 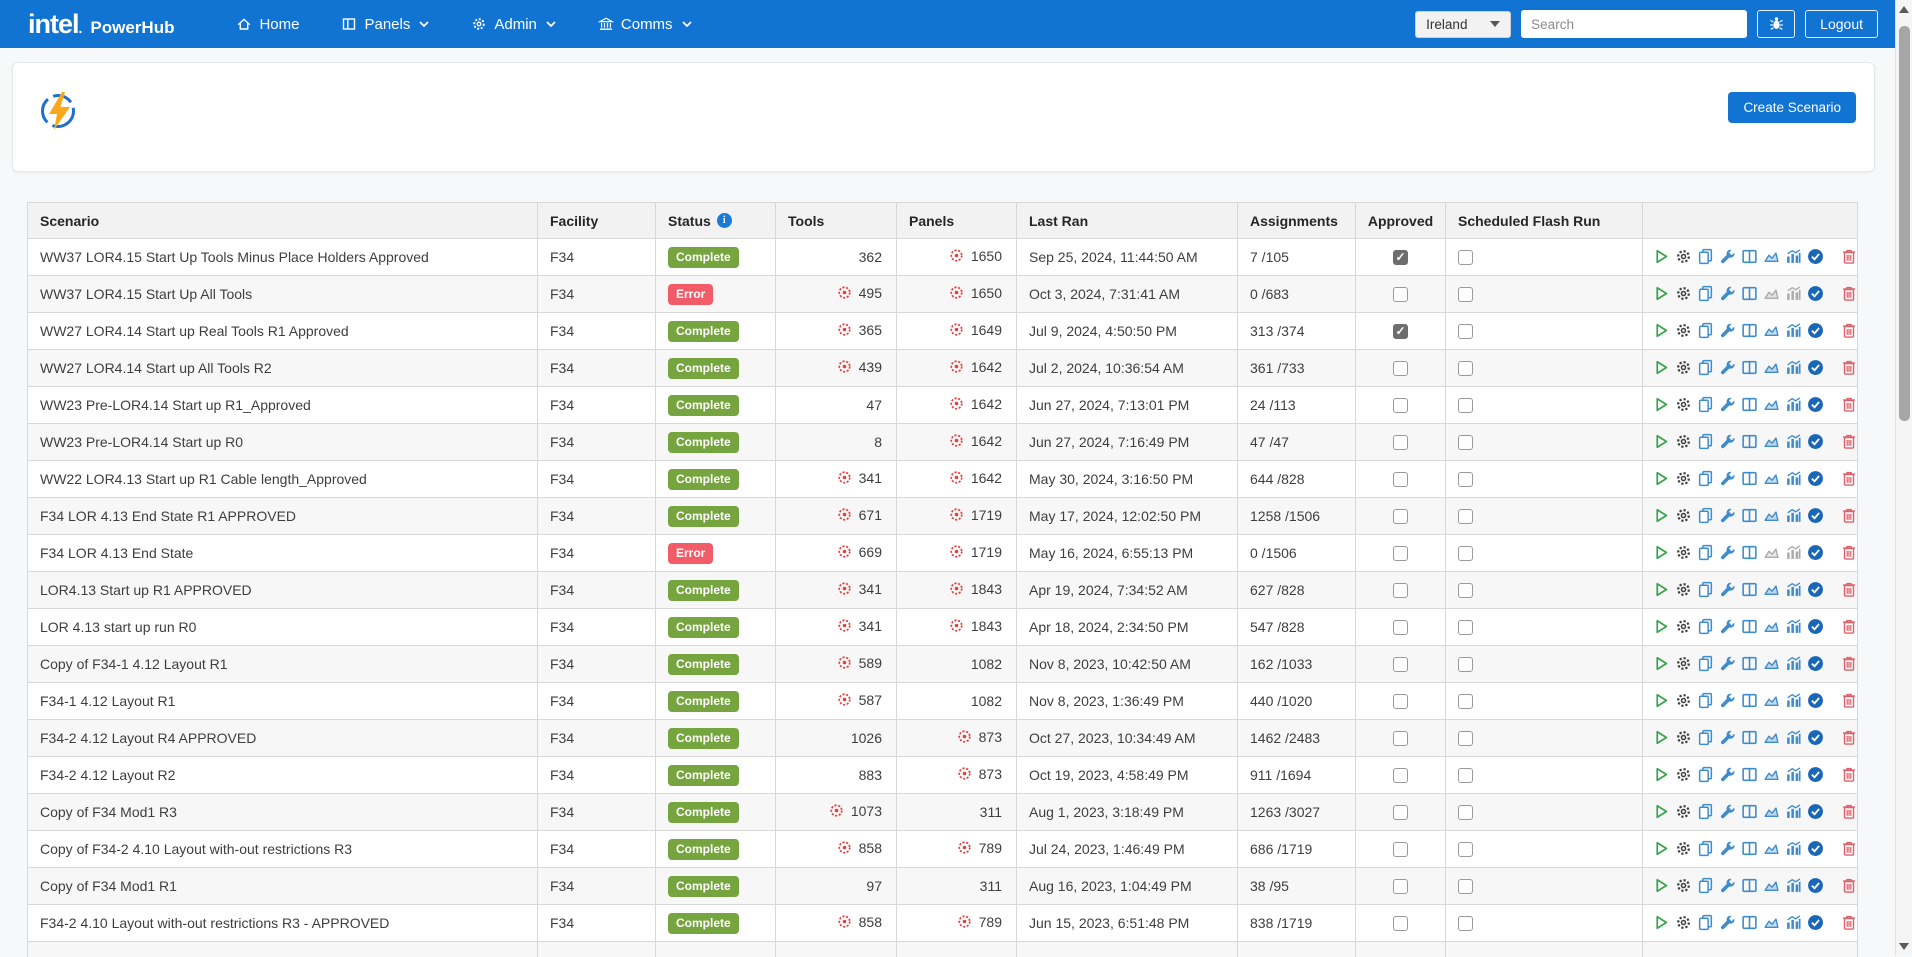 What do you see at coordinates (1634, 24) in the screenshot?
I see `search-input` at bounding box center [1634, 24].